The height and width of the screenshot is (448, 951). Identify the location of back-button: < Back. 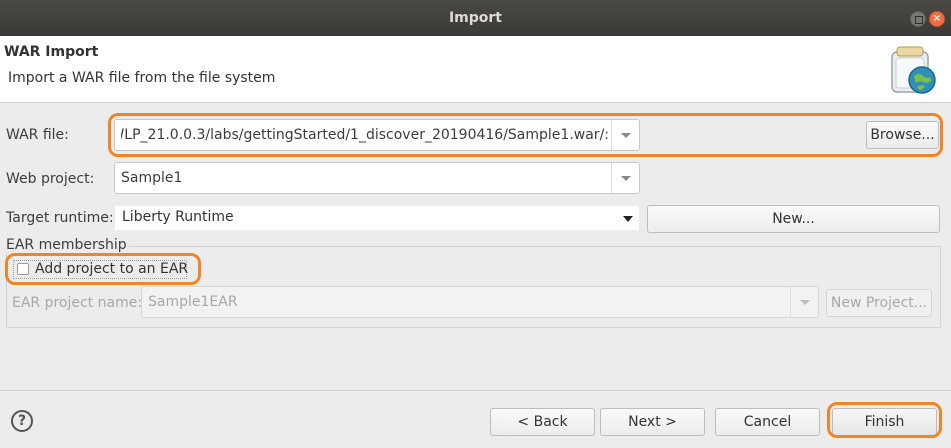
(542, 422).